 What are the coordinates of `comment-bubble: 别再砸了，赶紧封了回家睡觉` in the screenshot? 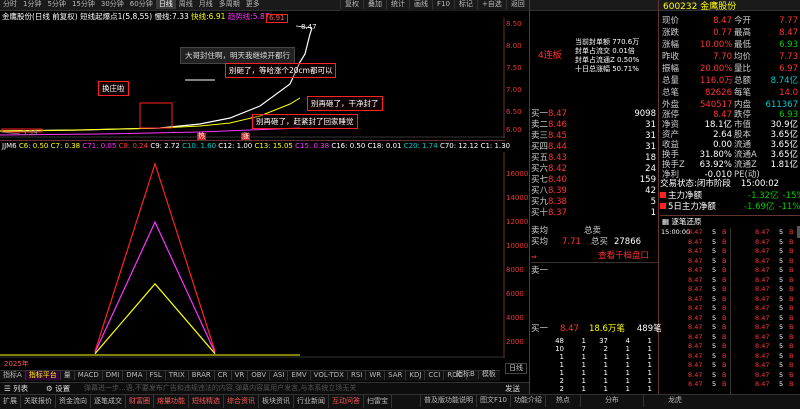 It's located at (305, 121).